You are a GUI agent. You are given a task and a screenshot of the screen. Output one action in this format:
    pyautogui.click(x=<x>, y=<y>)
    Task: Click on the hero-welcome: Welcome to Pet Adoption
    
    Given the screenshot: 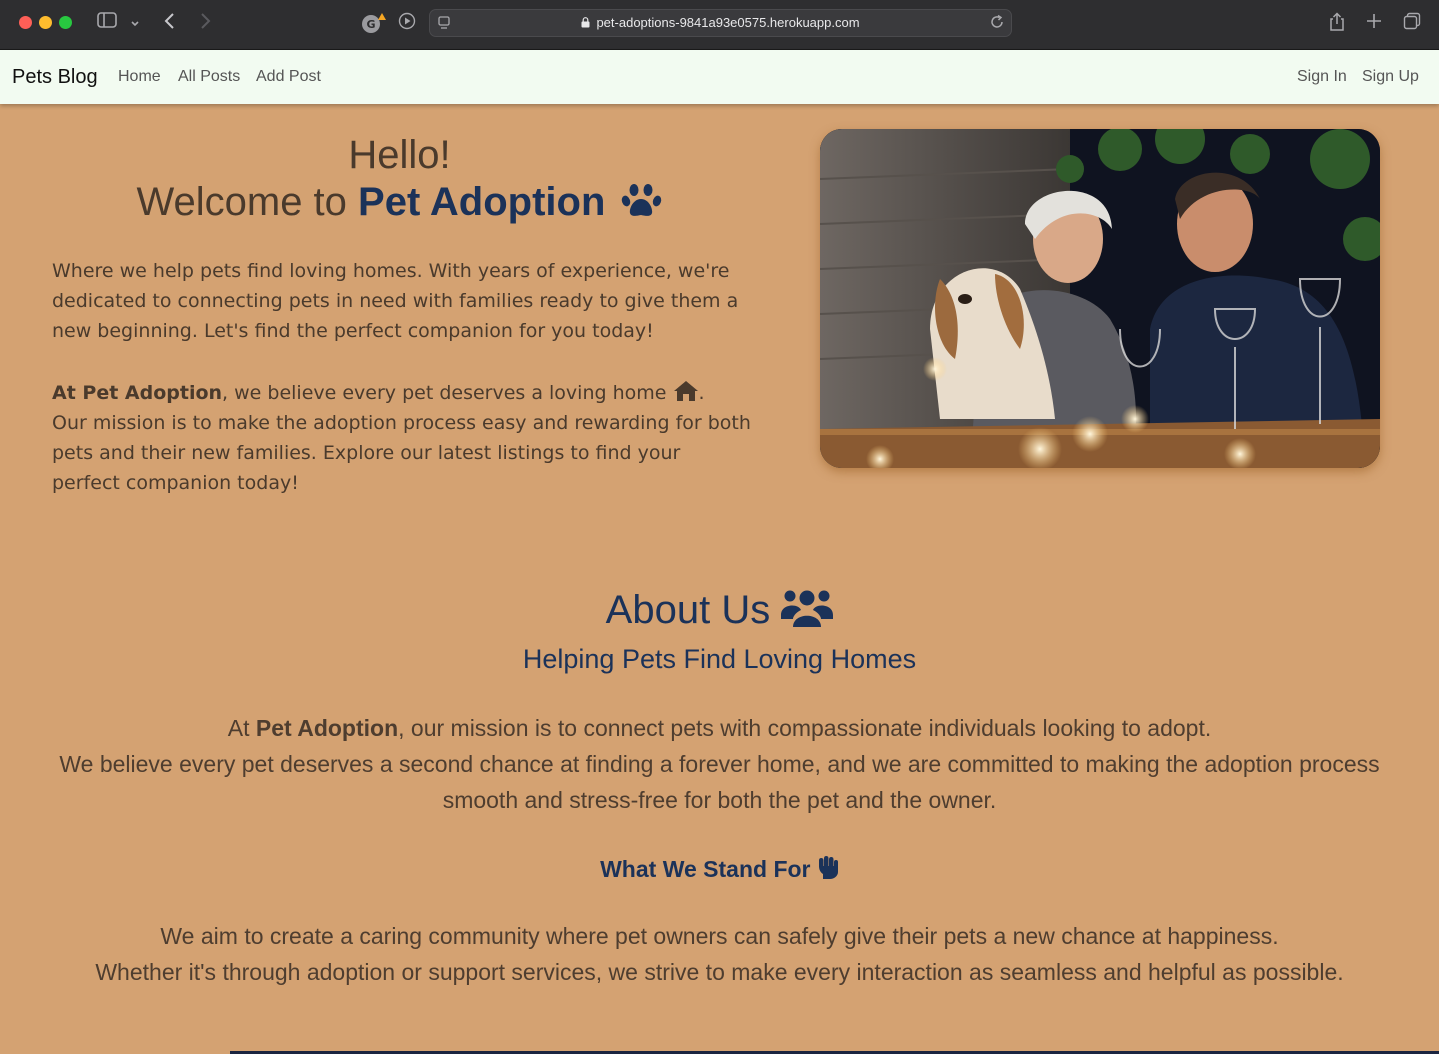 What is the action you would take?
    pyautogui.click(x=399, y=202)
    